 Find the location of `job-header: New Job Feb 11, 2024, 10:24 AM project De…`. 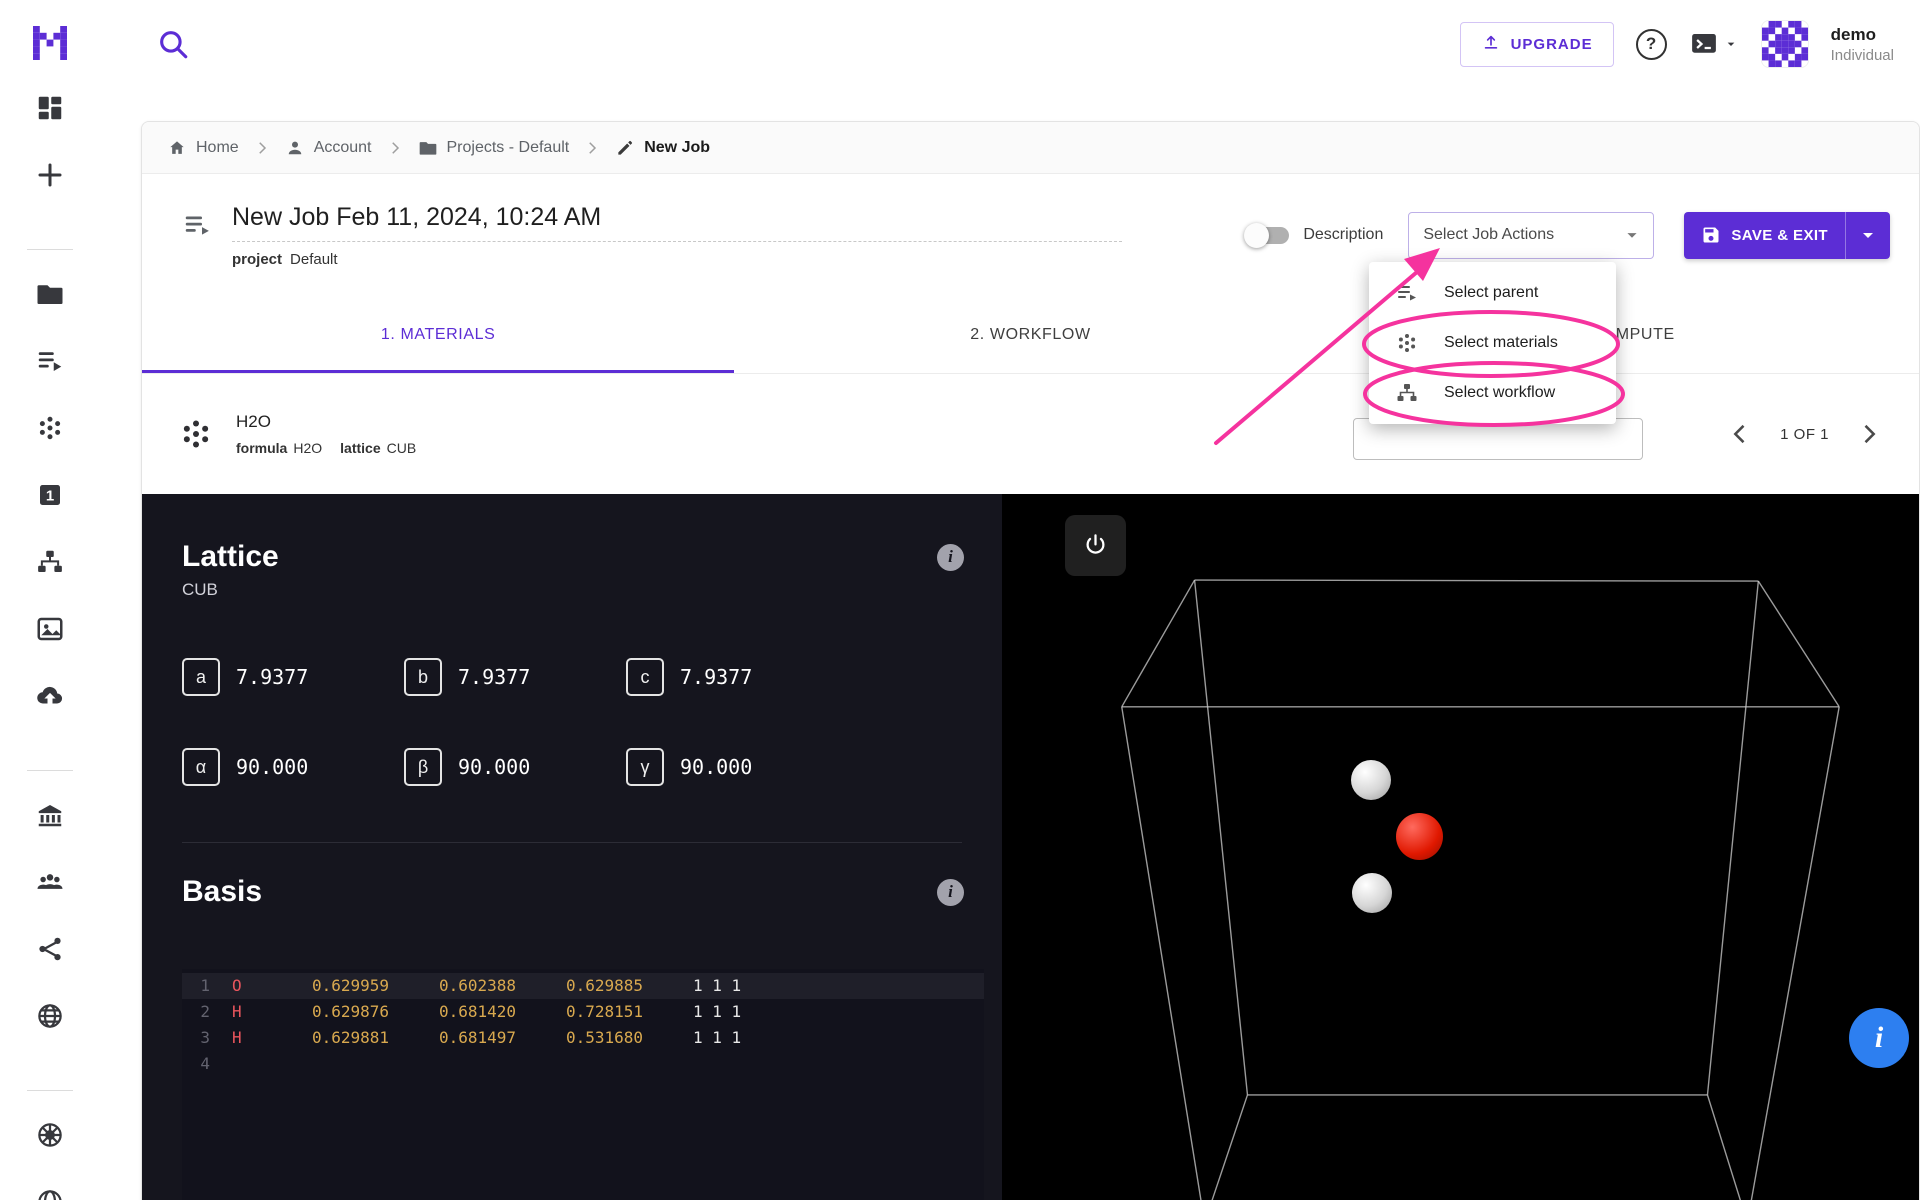

job-header: New Job Feb 11, 2024, 10:24 AM project De… is located at coordinates (1030, 235).